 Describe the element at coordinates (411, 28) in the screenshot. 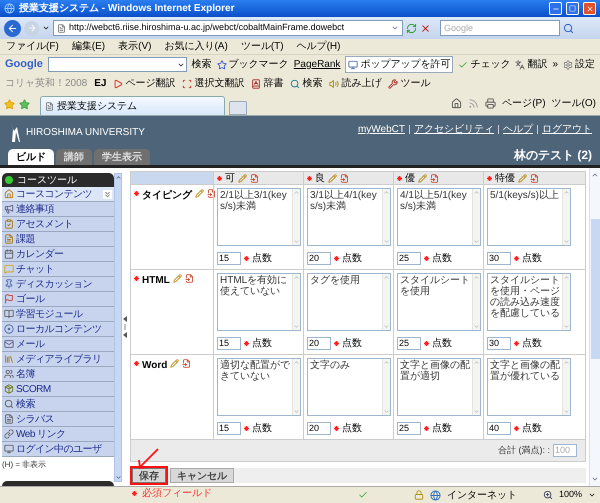

I see `refresh-icon` at that location.